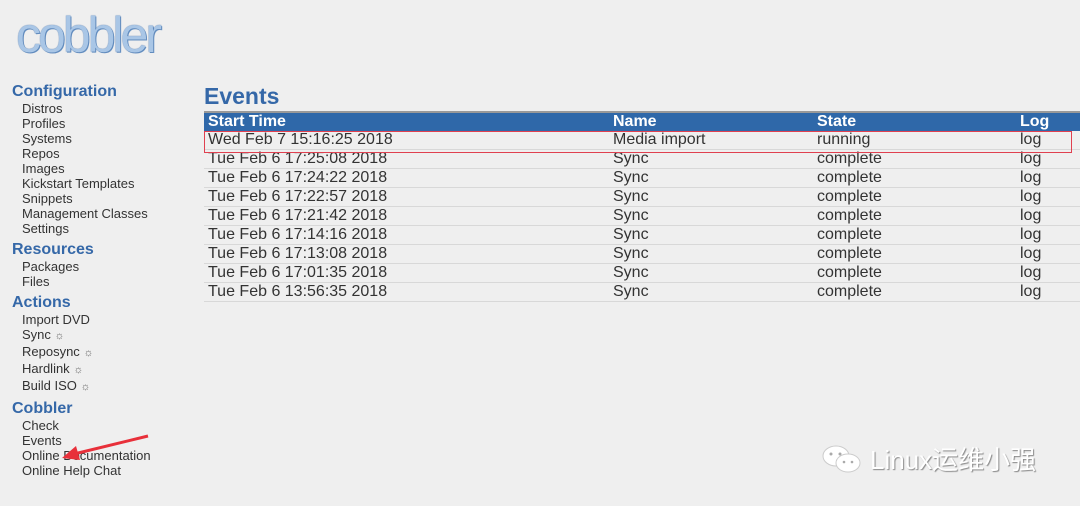 Image resolution: width=1080 pixels, height=506 pixels. Describe the element at coordinates (406, 197) in the screenshot. I see `start-time-cell: Tue Feb 6 17:22:57 2018` at that location.